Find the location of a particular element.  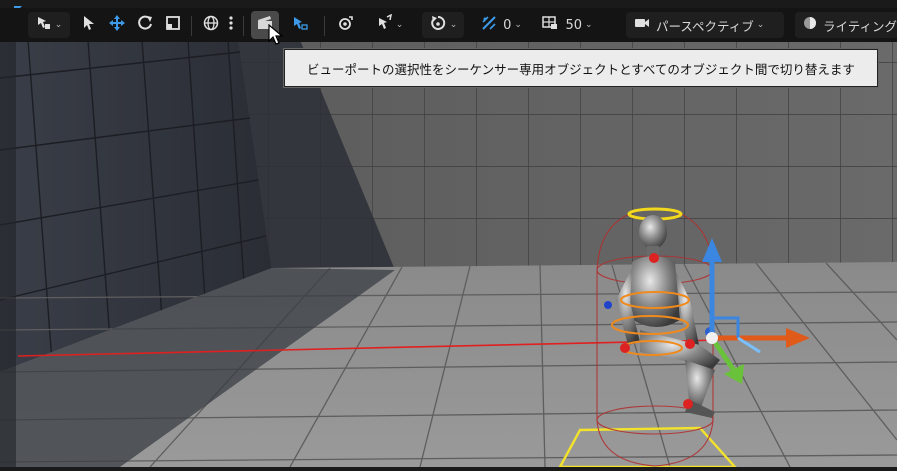

select-mode-icon is located at coordinates (44, 25).